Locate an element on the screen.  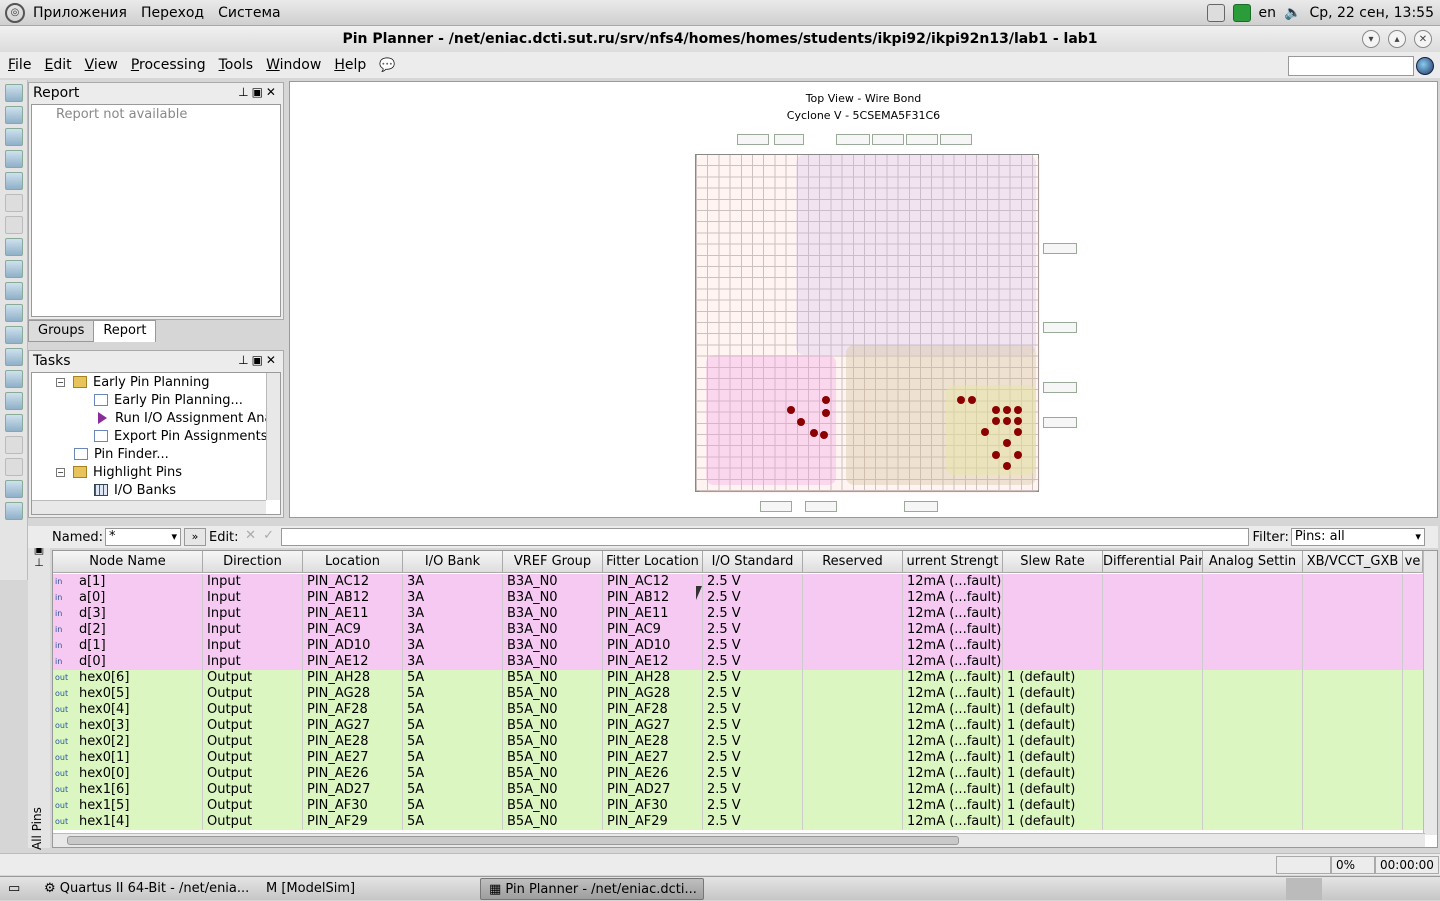
menu-edit: Edit is located at coordinates (57, 65).